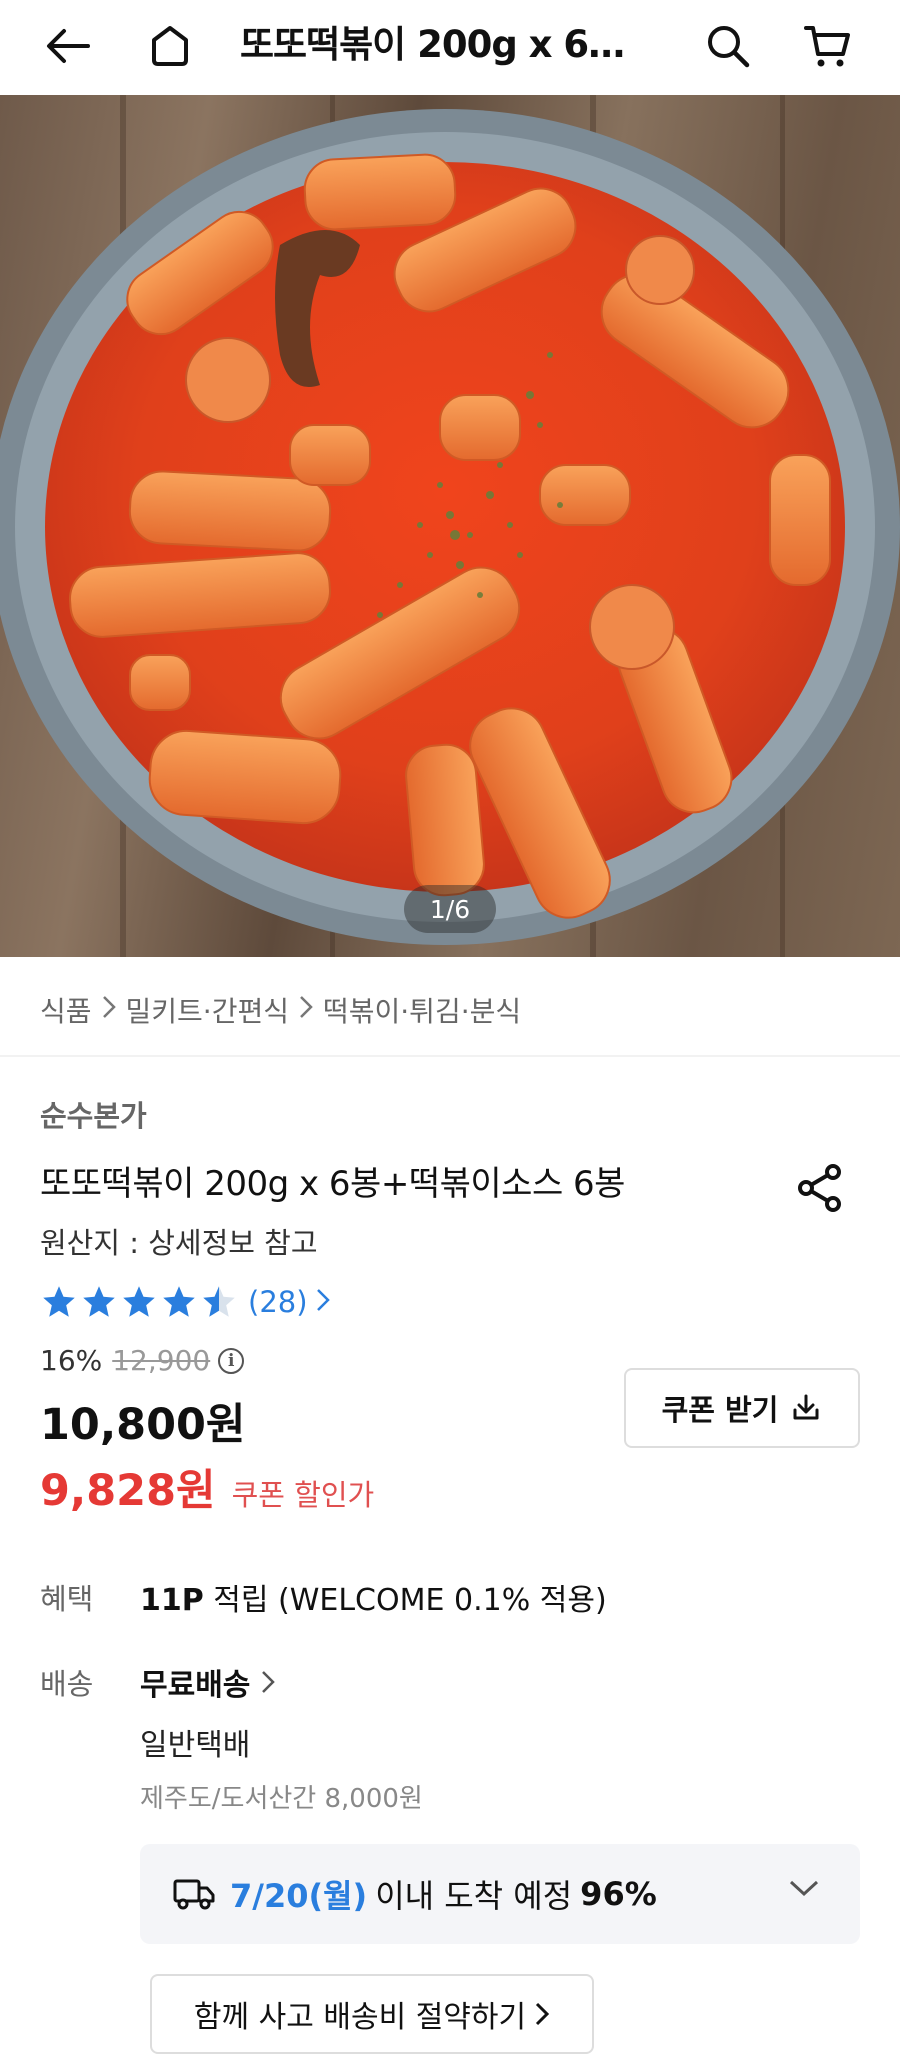  Describe the element at coordinates (422, 1010) in the screenshot. I see `breadcrumb-item: 떡볶이·튀김·분식` at that location.